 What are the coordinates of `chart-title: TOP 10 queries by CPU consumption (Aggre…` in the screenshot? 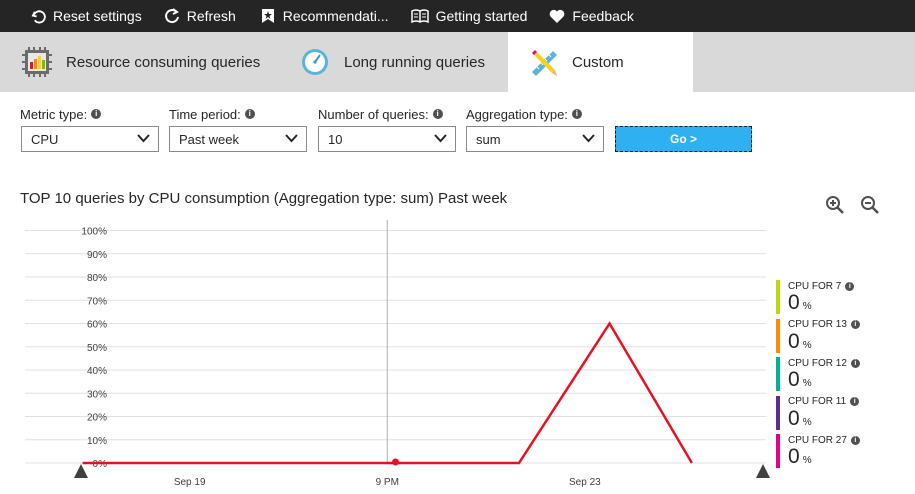 It's located at (264, 198).